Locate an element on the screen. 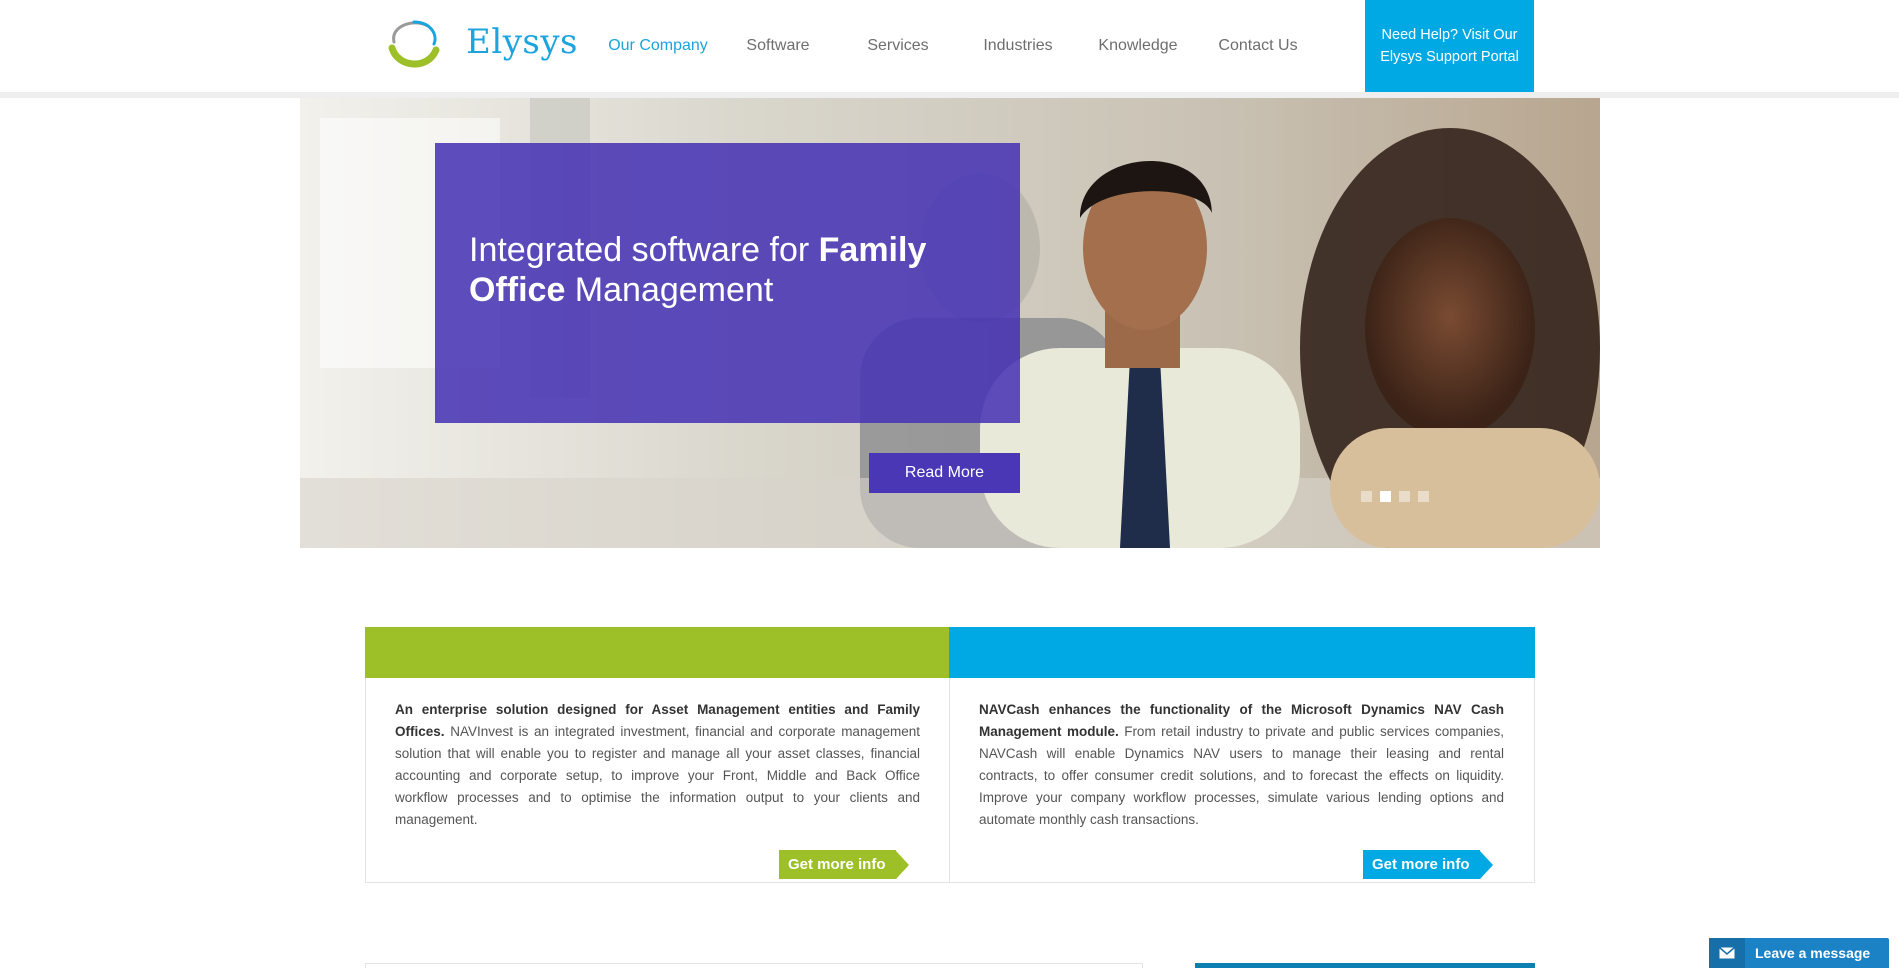  leave-message-label: Leave a message is located at coordinates (1813, 953).